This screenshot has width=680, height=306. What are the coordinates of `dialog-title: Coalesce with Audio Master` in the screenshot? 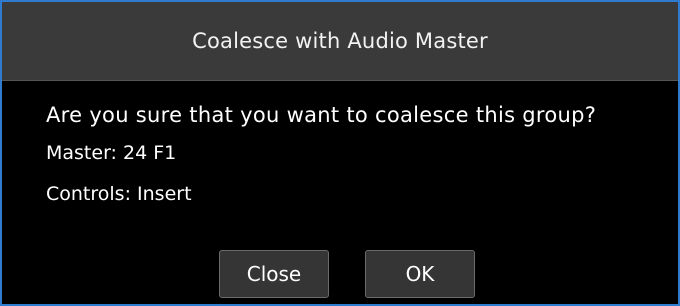 It's located at (340, 41).